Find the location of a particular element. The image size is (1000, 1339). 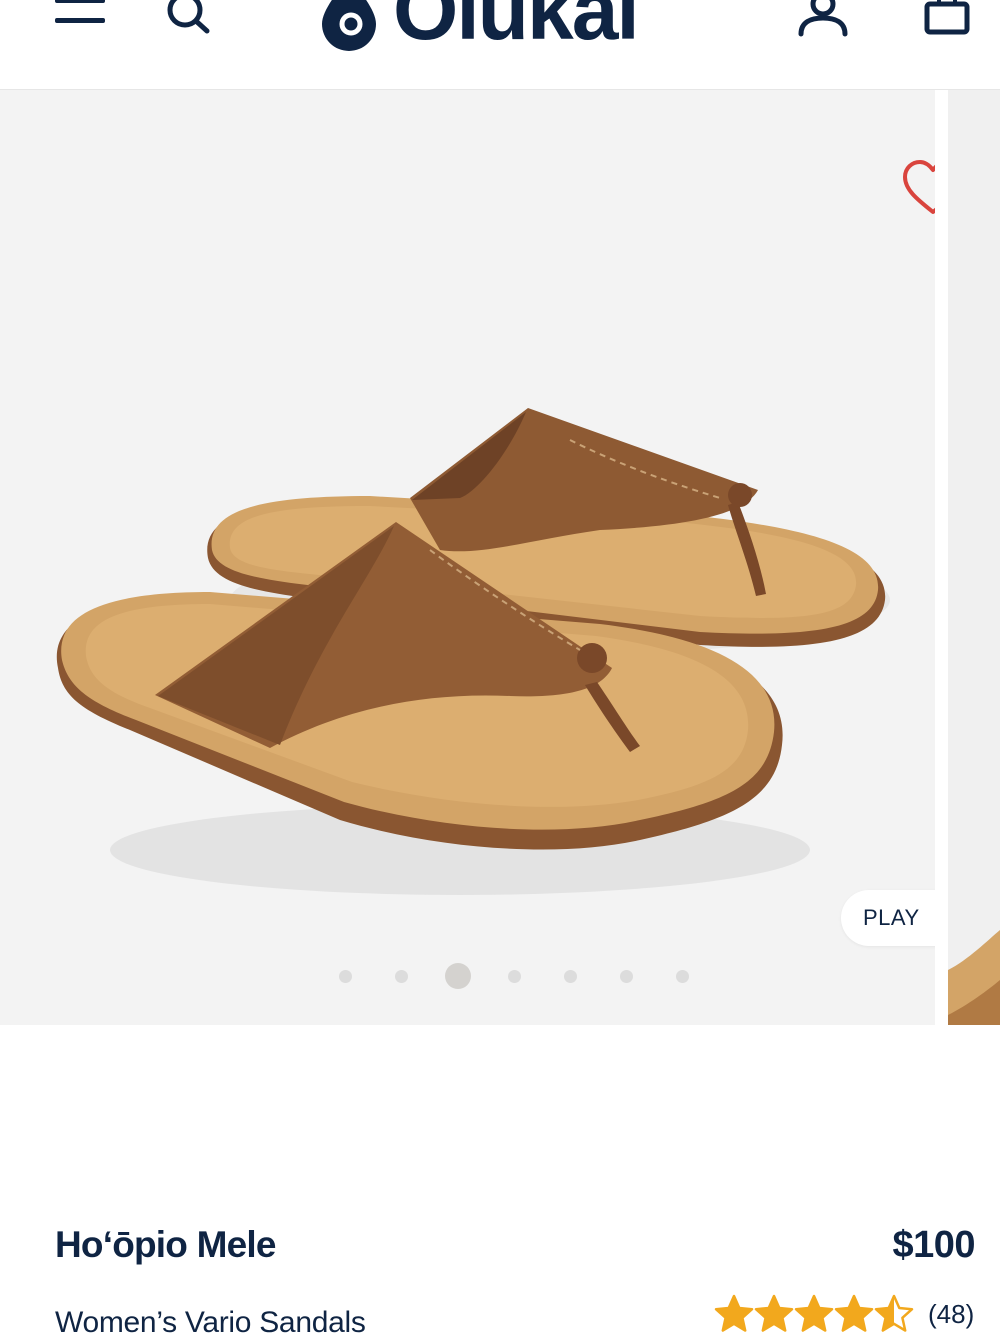

site-header: Olukai is located at coordinates (500, 45).